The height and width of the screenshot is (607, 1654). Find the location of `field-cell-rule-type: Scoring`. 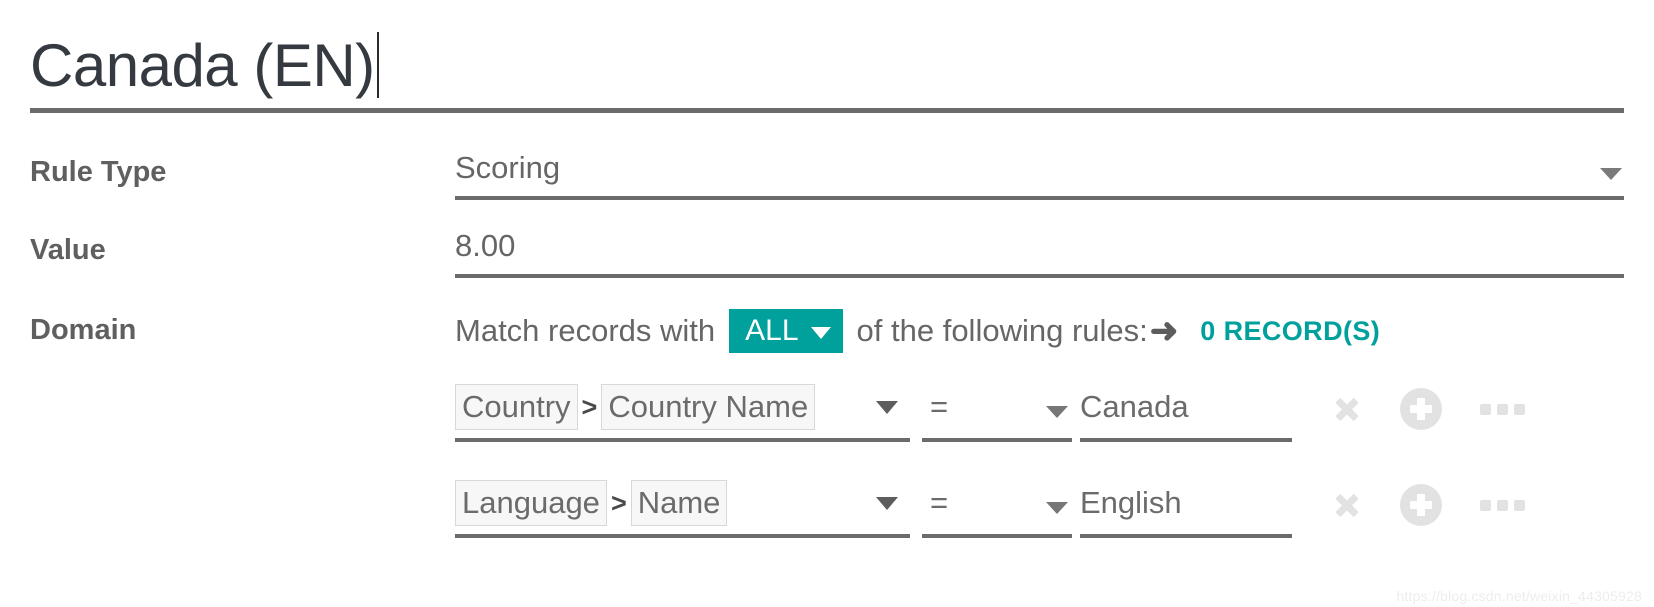

field-cell-rule-type: Scoring is located at coordinates (1039, 174).